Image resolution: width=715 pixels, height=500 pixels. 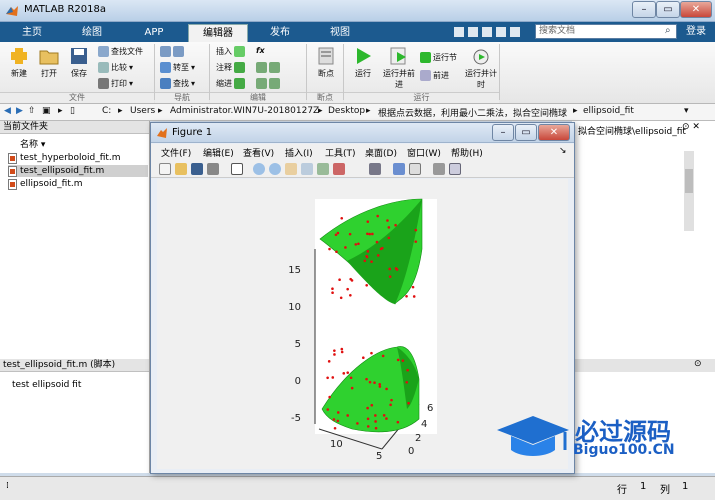 What do you see at coordinates (689, 181) in the screenshot?
I see `scrollbar-thumb` at bounding box center [689, 181].